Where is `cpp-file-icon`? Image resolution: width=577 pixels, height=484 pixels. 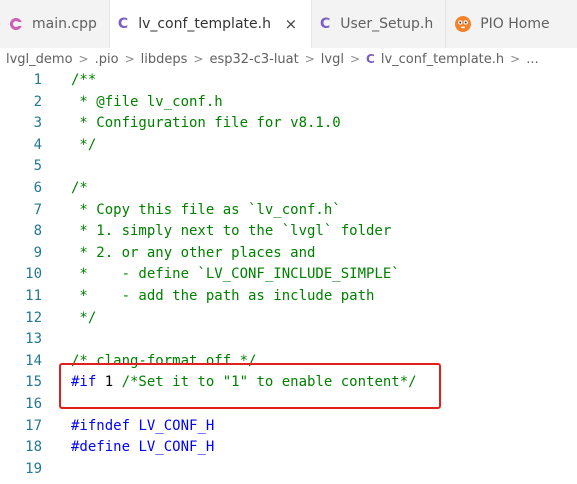
cpp-file-icon is located at coordinates (16, 24).